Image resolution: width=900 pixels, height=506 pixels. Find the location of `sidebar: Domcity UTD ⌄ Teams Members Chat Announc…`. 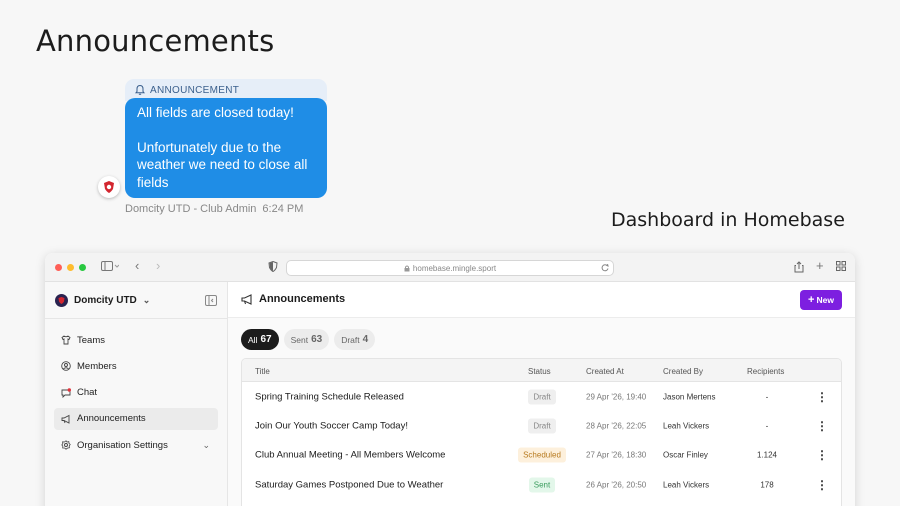

sidebar: Domcity UTD ⌄ Teams Members Chat Announc… is located at coordinates (136, 394).